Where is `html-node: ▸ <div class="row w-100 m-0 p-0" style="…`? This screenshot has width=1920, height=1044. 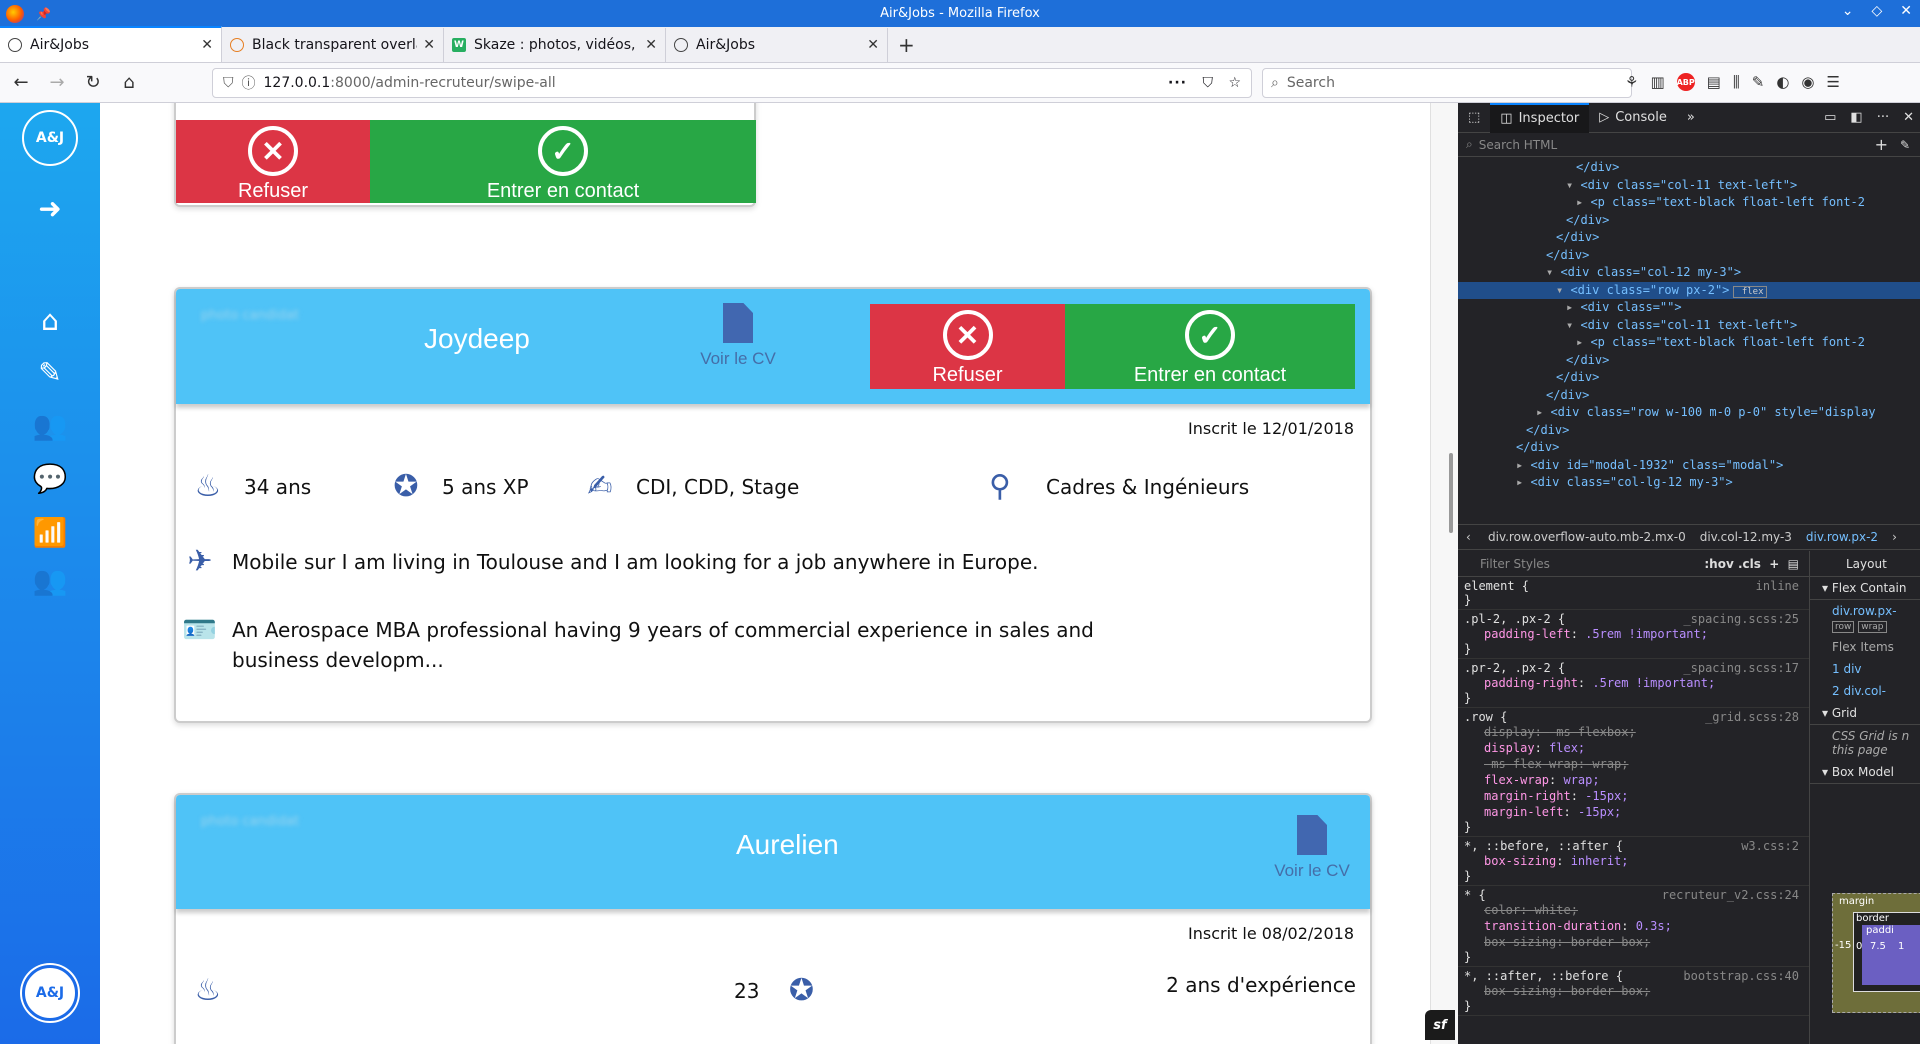 html-node: ▸ <div class="row w-100 m-0 p-0" style="… is located at coordinates (1689, 413).